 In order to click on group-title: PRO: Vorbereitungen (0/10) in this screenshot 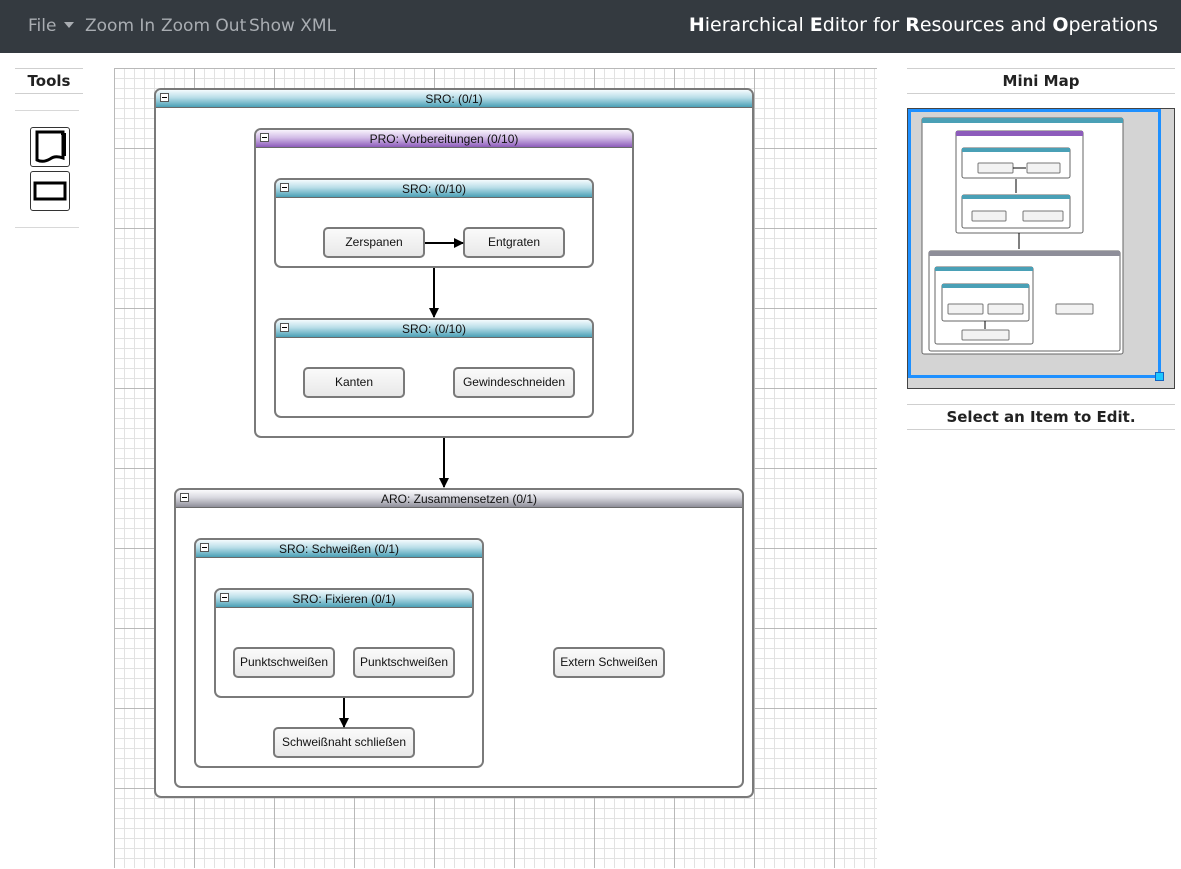, I will do `click(444, 139)`.